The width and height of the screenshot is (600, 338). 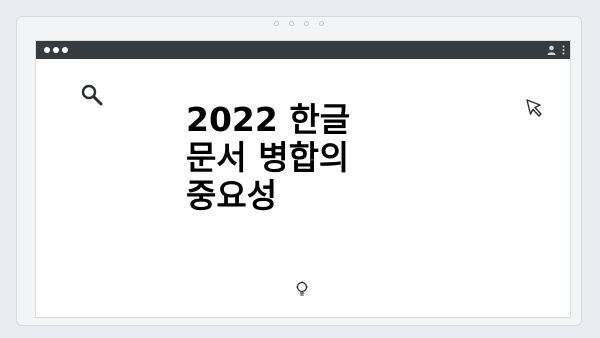 What do you see at coordinates (551, 50) in the screenshot?
I see `user-icon` at bounding box center [551, 50].